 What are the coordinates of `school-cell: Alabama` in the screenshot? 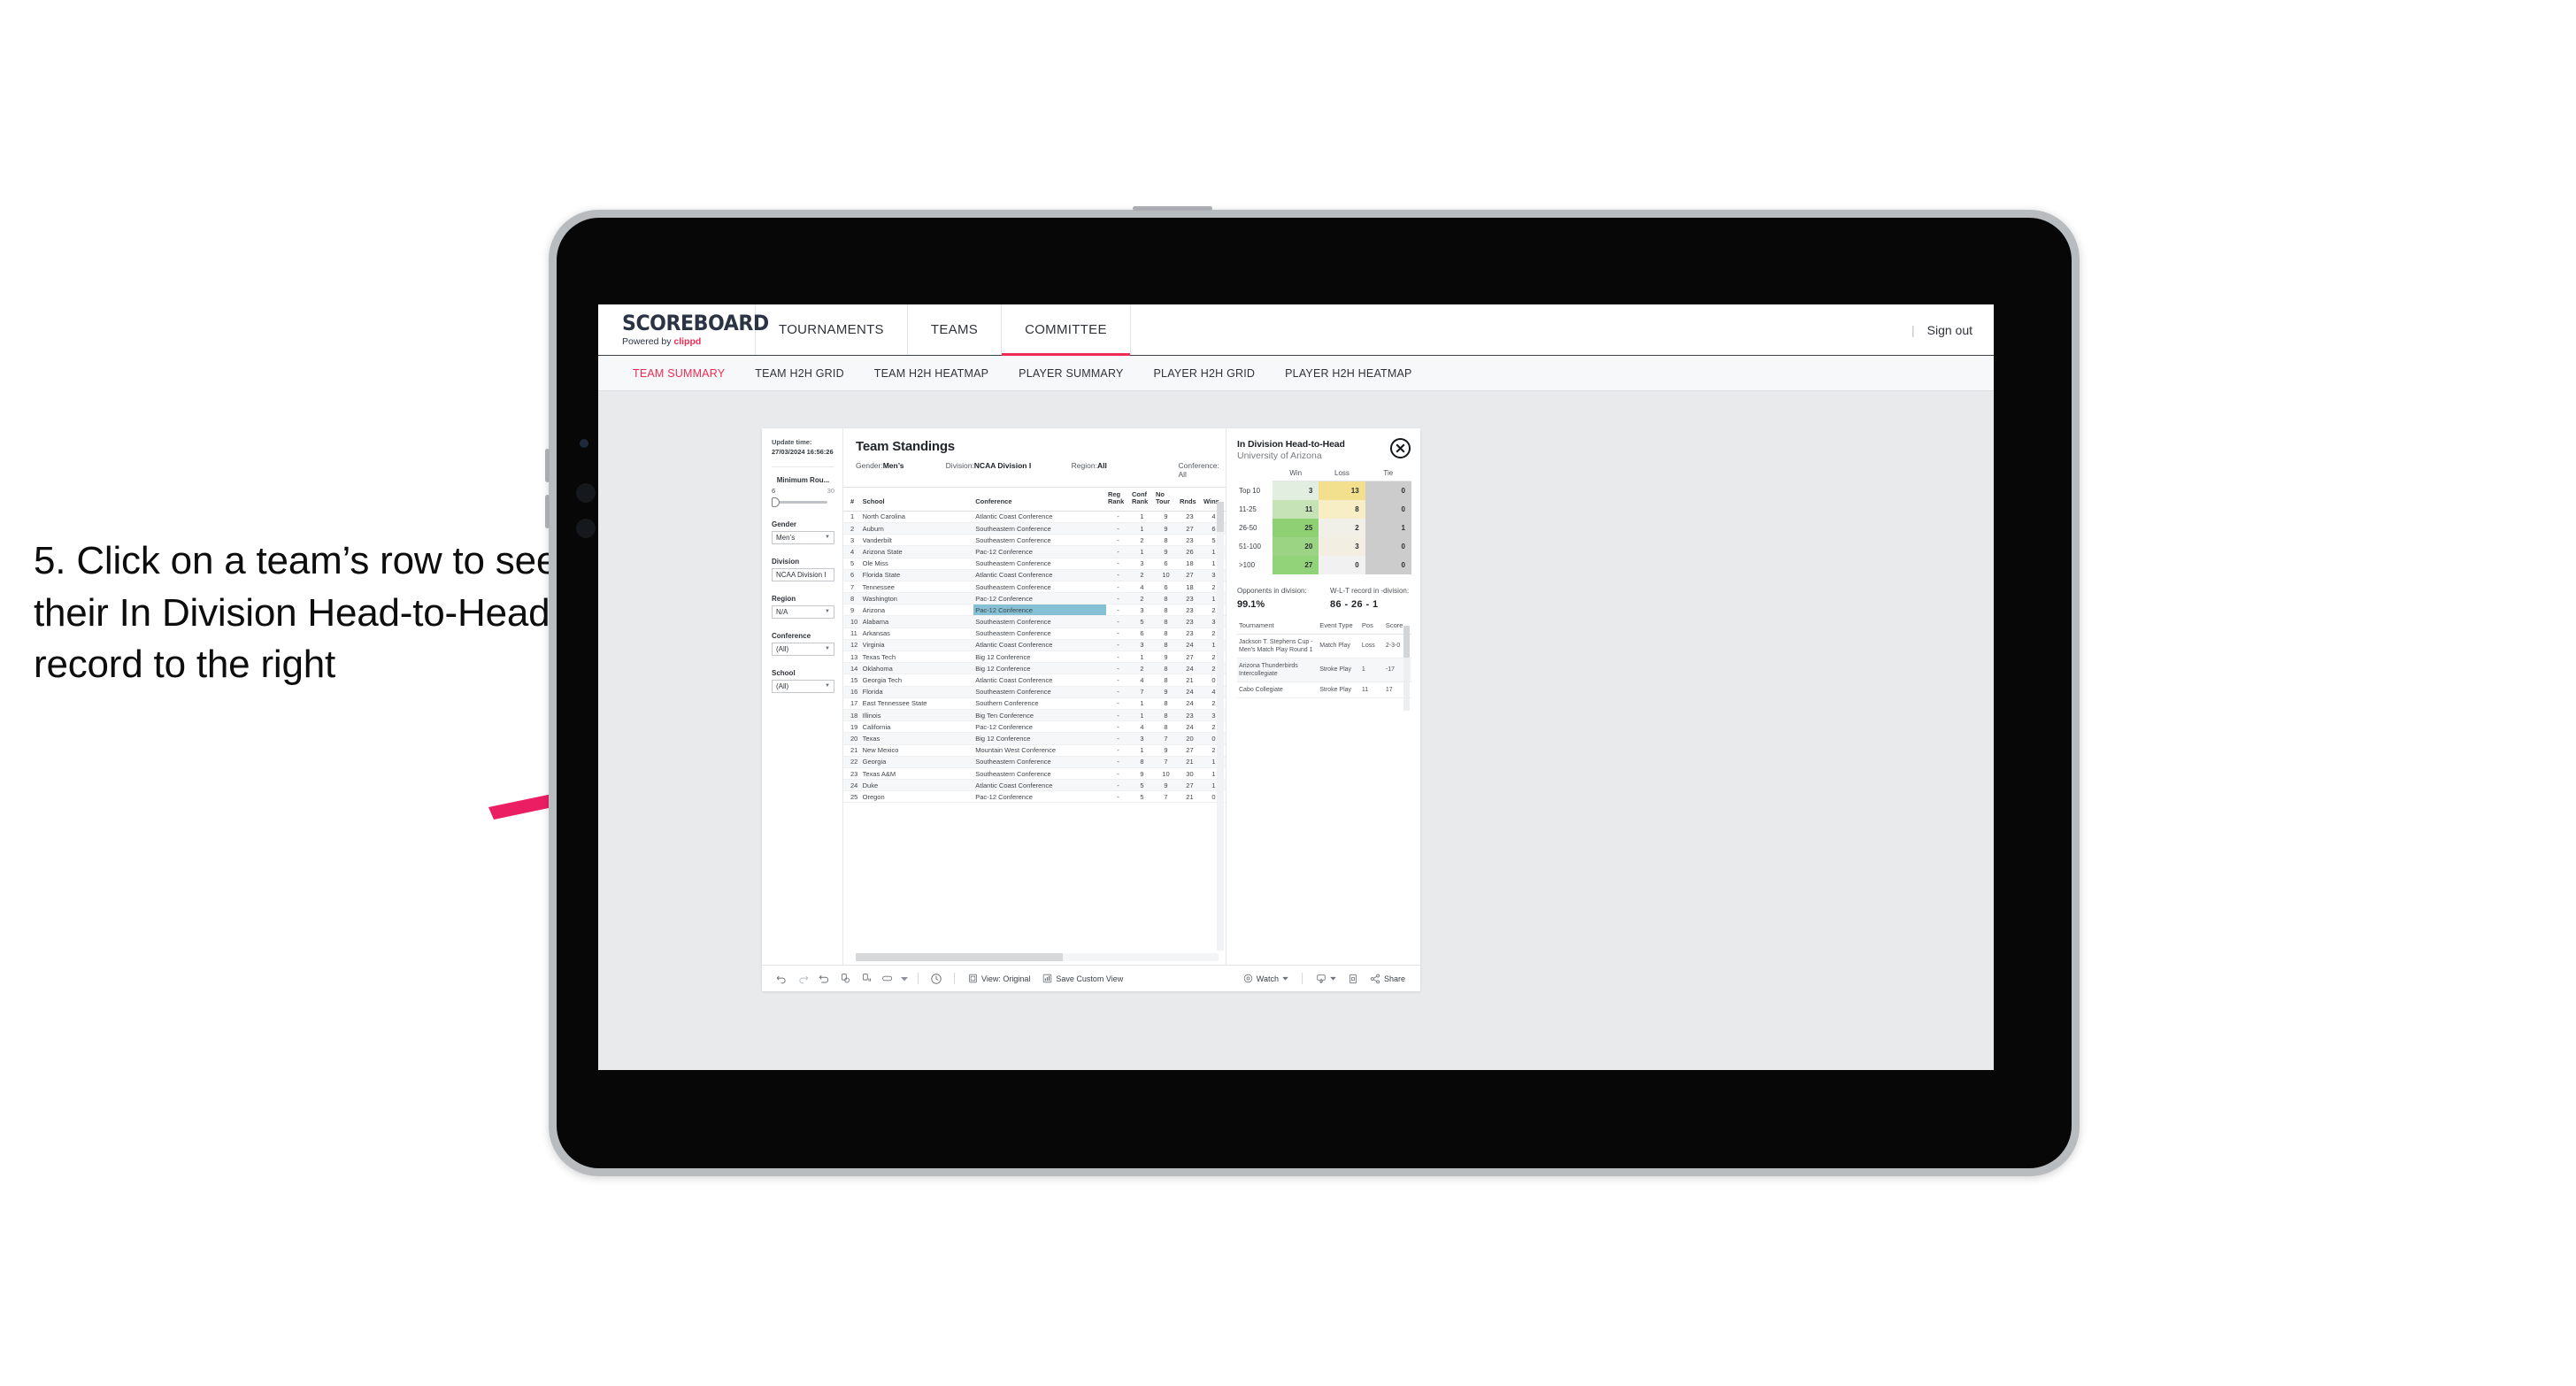 It's located at (917, 622).